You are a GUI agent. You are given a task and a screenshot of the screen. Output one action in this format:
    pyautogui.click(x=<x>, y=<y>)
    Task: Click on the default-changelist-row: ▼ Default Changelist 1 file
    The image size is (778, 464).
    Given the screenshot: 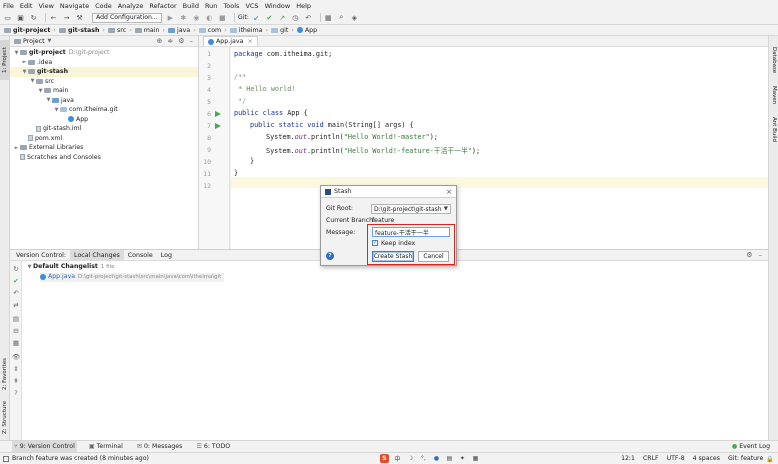 What is the action you would take?
    pyautogui.click(x=70, y=267)
    